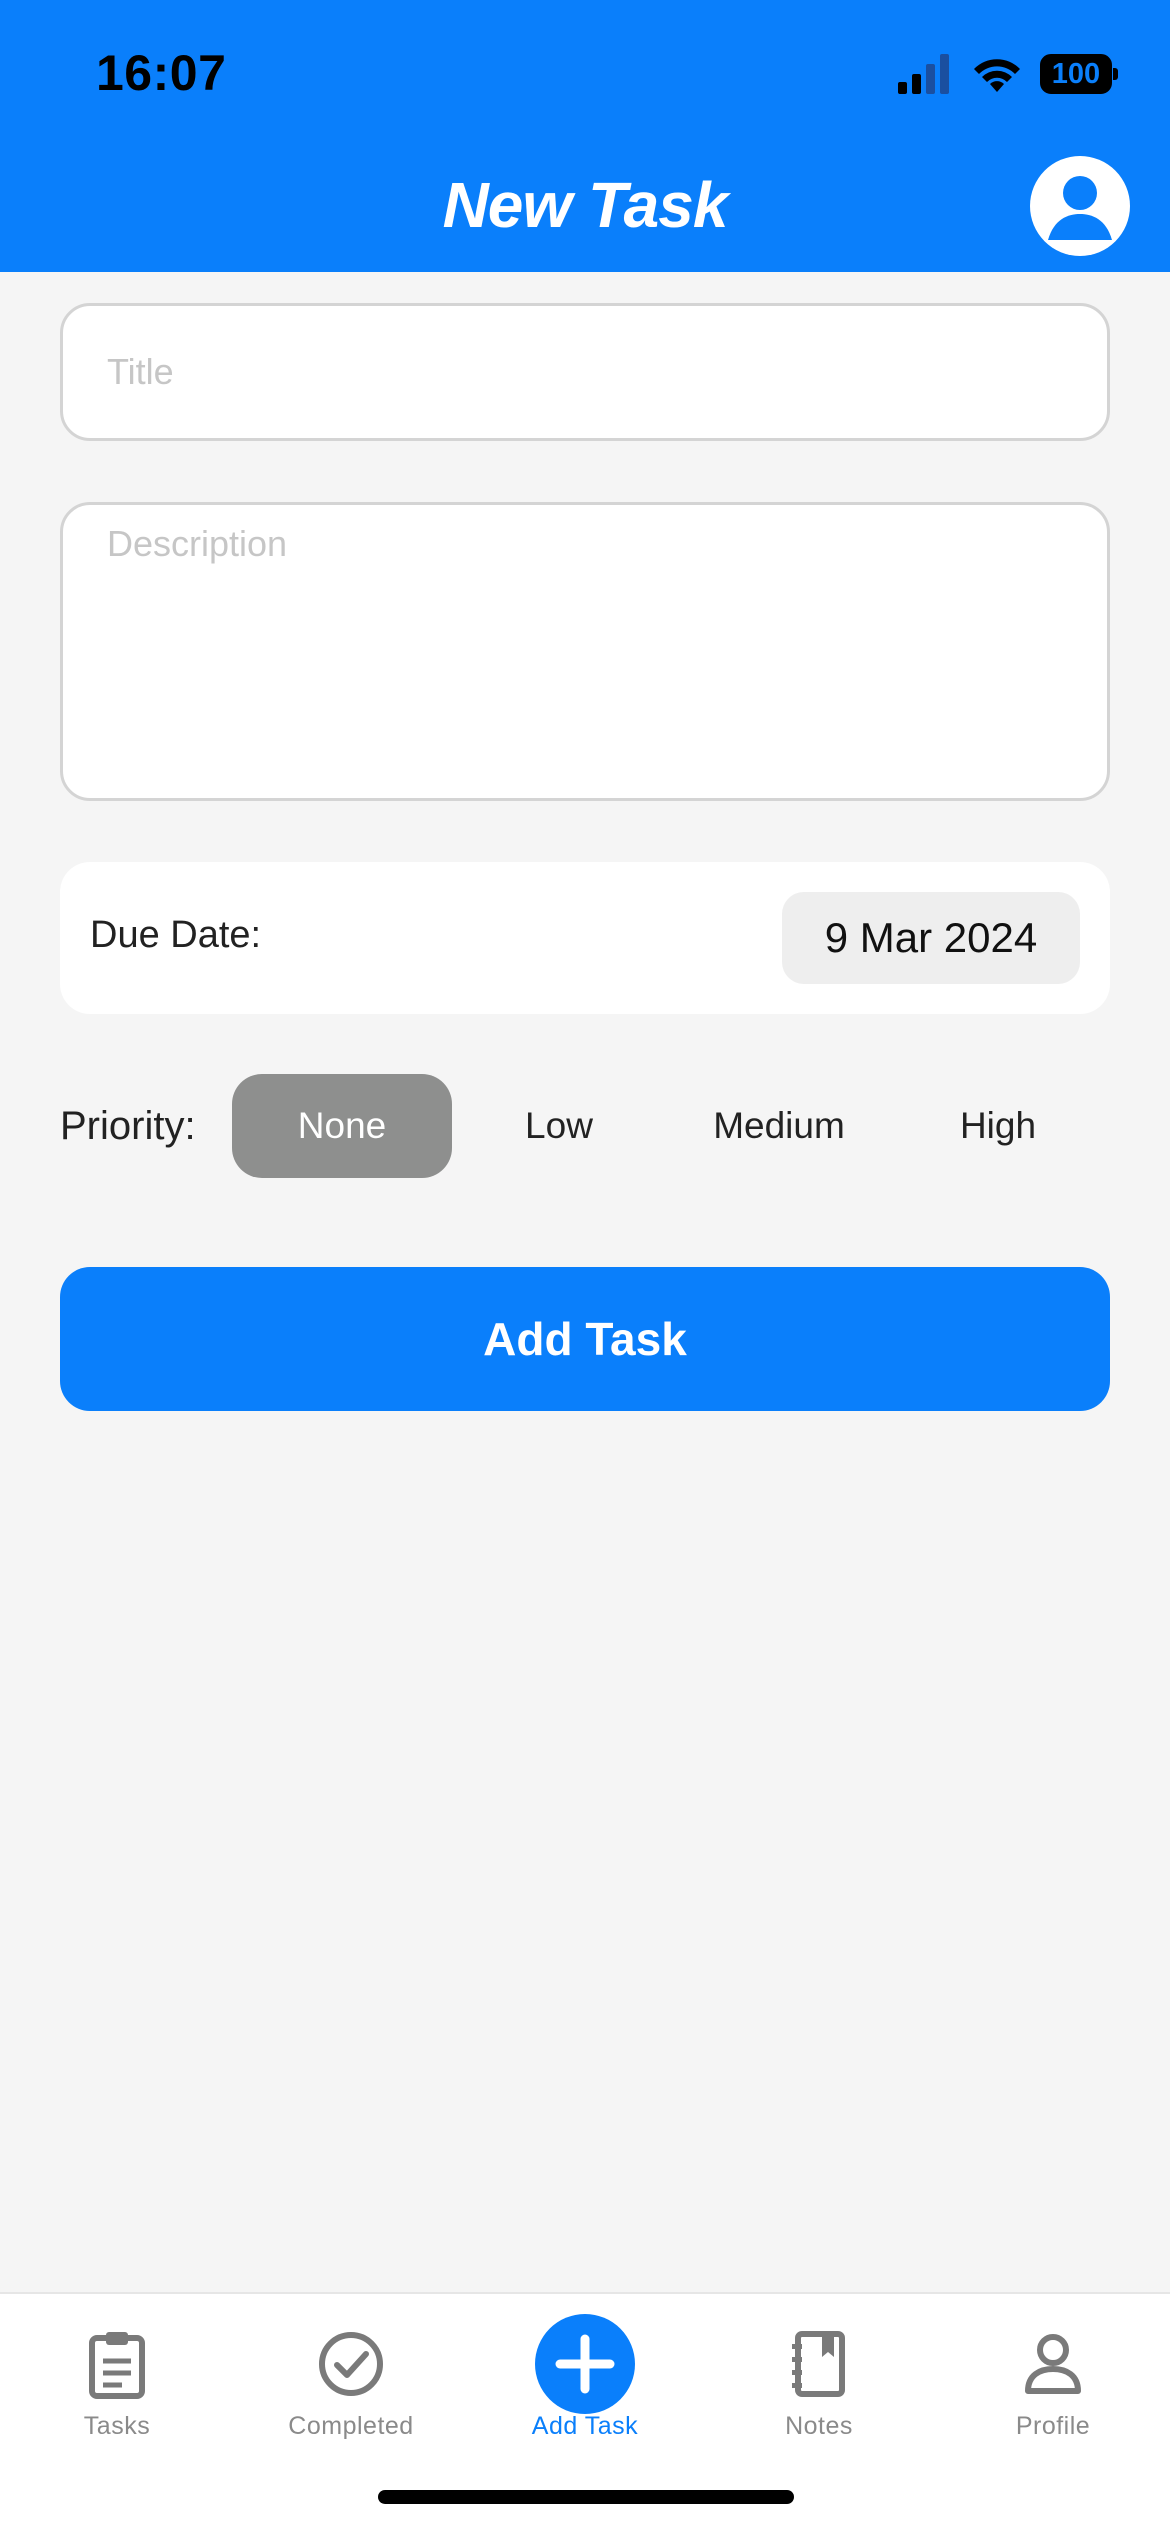 Image resolution: width=1170 pixels, height=2532 pixels. What do you see at coordinates (176, 935) in the screenshot?
I see `due-date-label: Due Date:` at bounding box center [176, 935].